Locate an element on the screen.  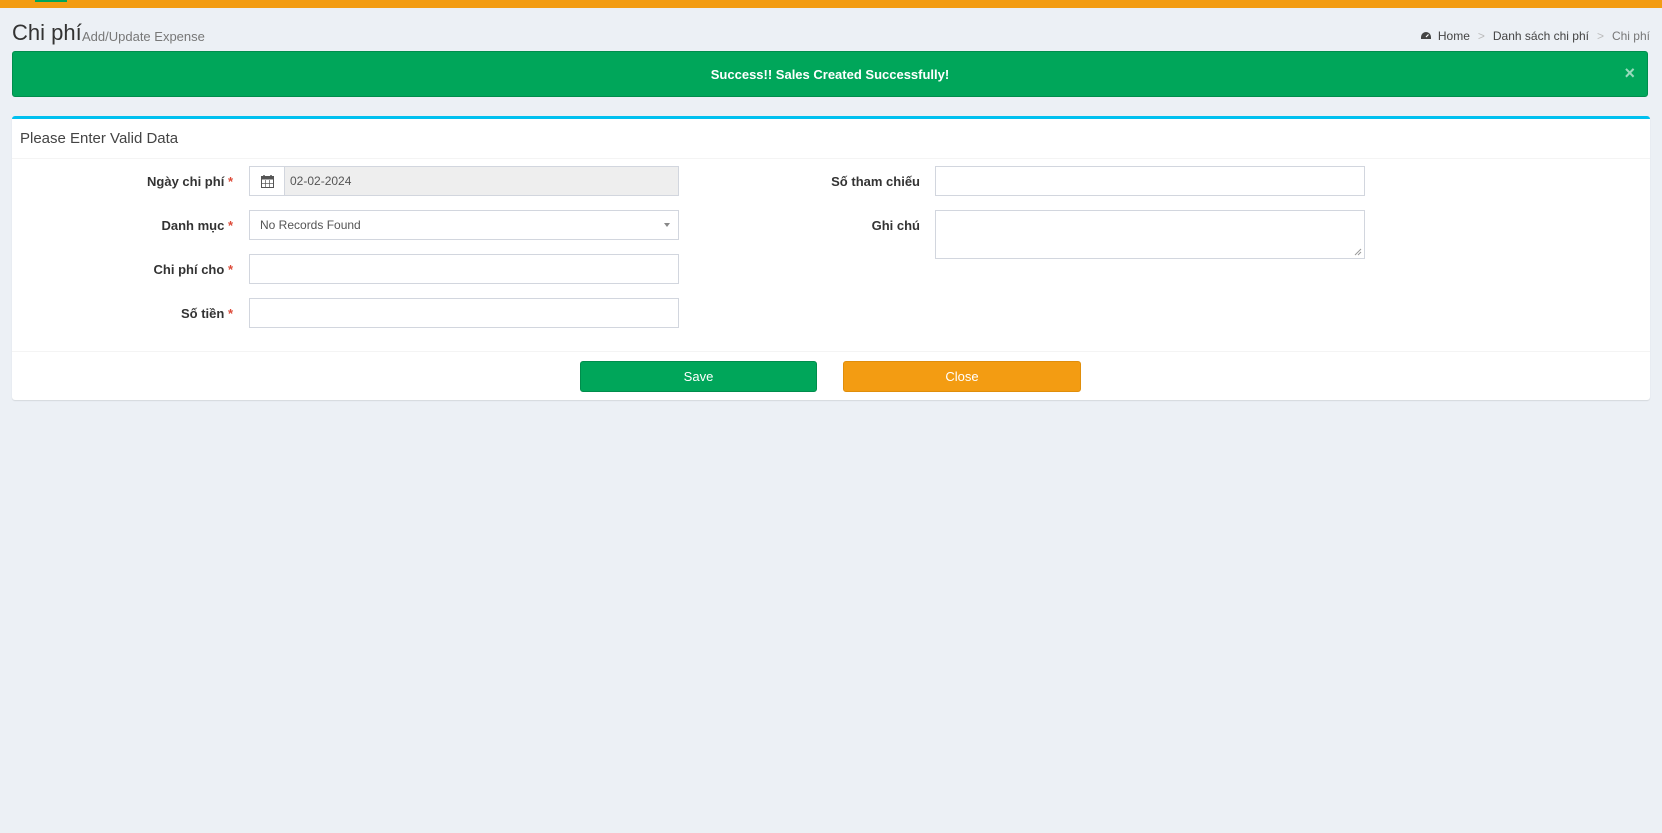
reference-no-label: Số tham chiếu is located at coordinates (875, 181).